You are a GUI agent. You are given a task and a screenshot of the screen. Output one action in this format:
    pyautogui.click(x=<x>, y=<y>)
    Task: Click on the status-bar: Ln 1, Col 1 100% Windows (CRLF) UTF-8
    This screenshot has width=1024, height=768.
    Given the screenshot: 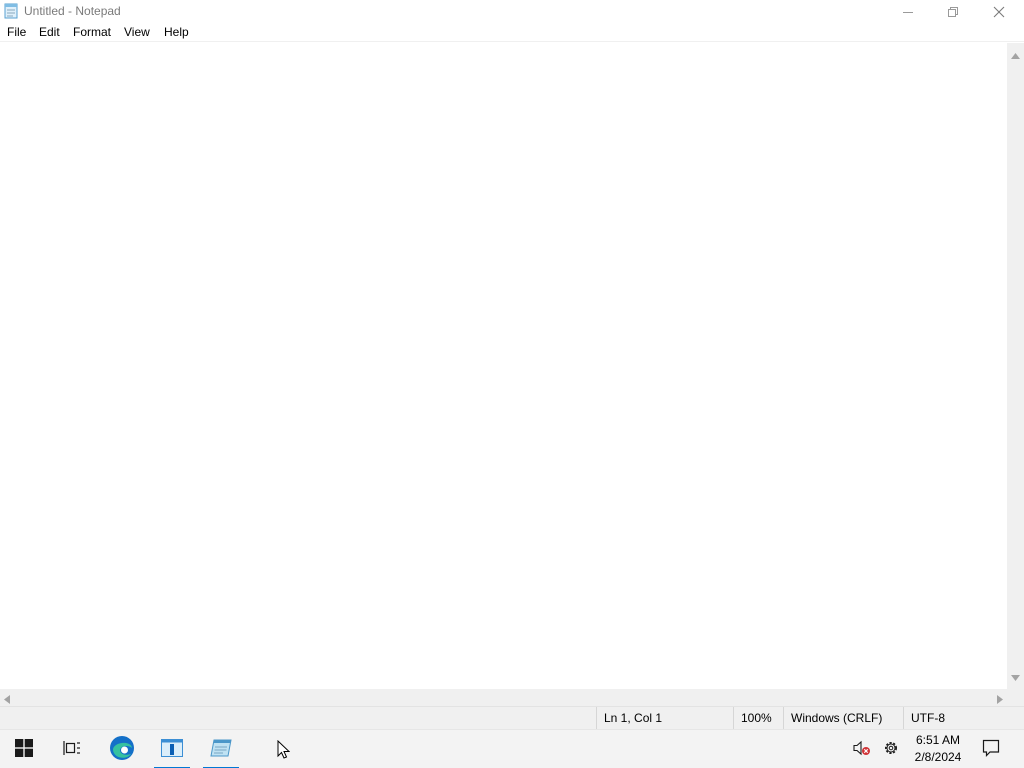 What is the action you would take?
    pyautogui.click(x=512, y=717)
    